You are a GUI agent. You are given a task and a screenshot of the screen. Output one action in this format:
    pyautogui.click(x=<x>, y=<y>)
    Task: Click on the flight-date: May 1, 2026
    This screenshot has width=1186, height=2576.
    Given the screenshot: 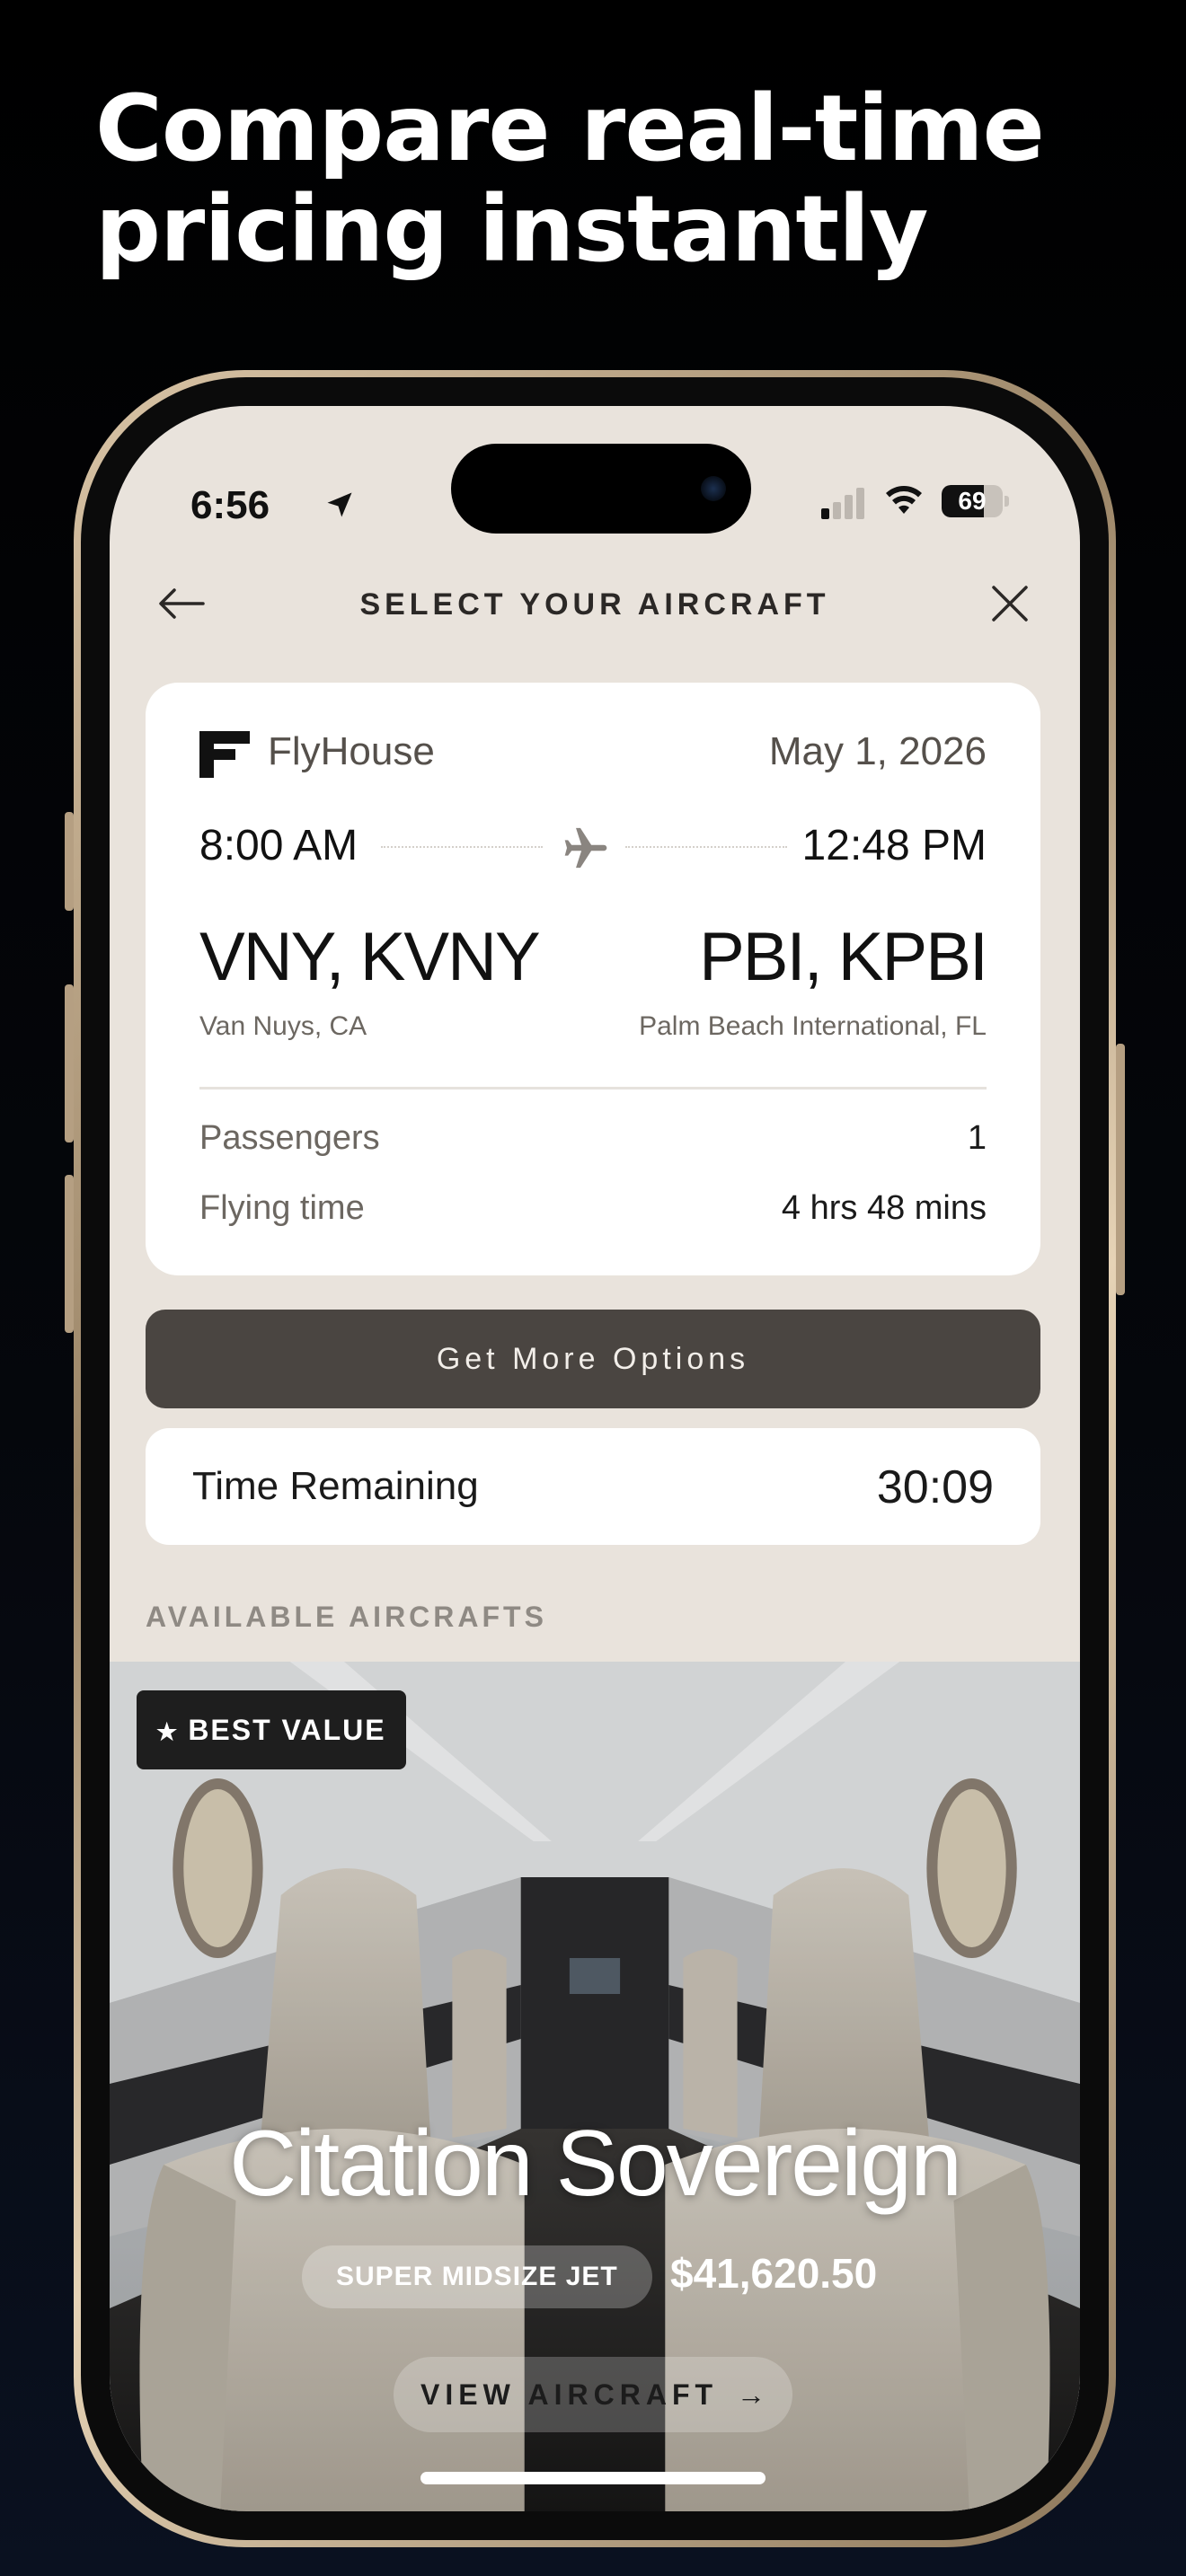 What is the action you would take?
    pyautogui.click(x=877, y=751)
    